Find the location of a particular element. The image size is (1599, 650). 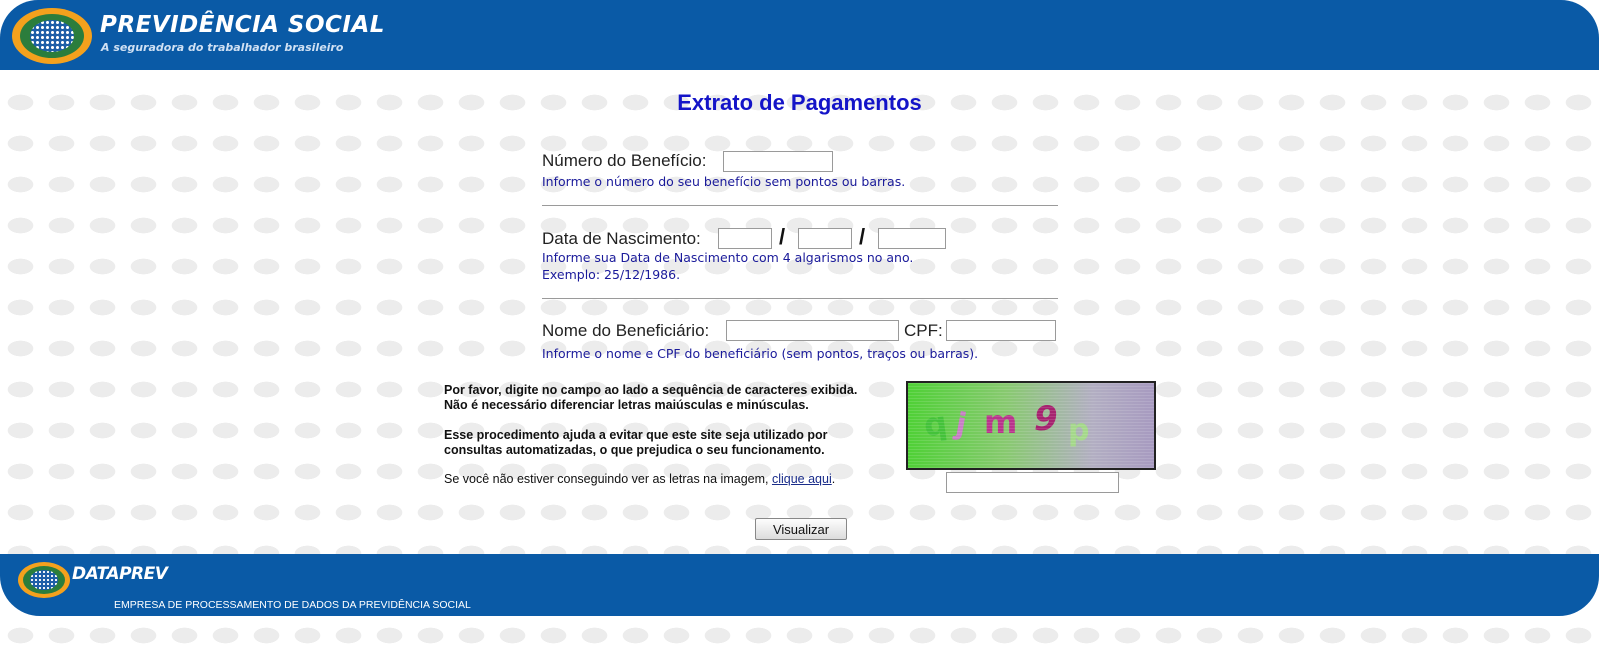

footer-brand: DATAPREV is located at coordinates (120, 574).